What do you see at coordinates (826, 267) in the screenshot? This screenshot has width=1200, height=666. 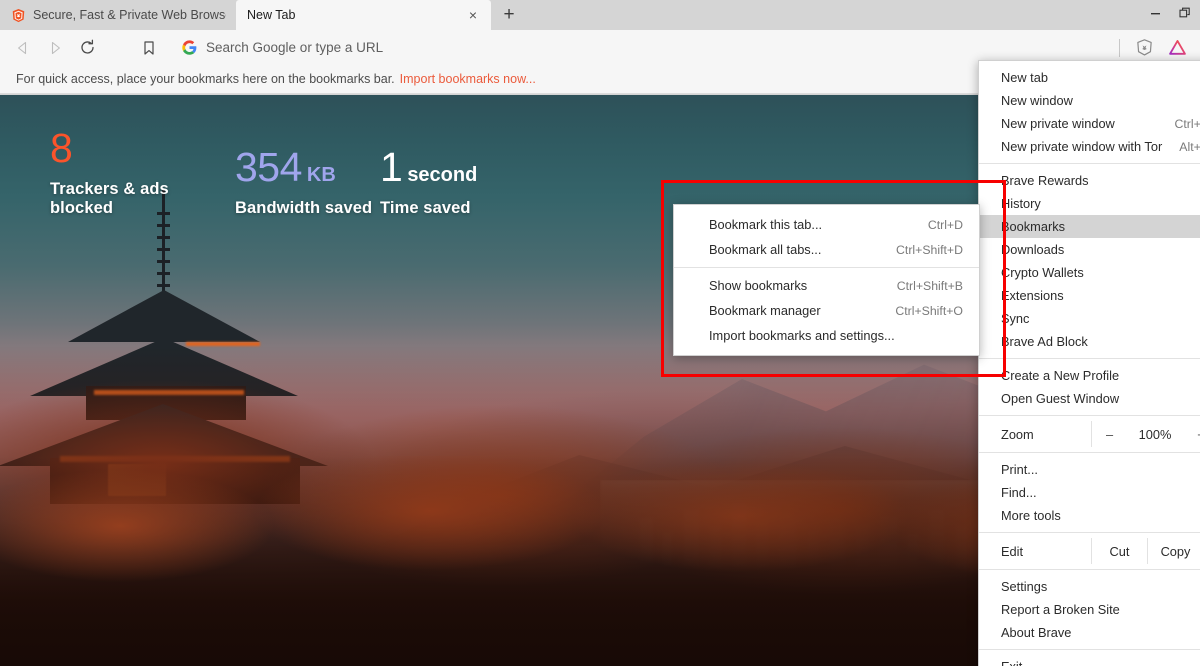 I see `submenu-separator` at bounding box center [826, 267].